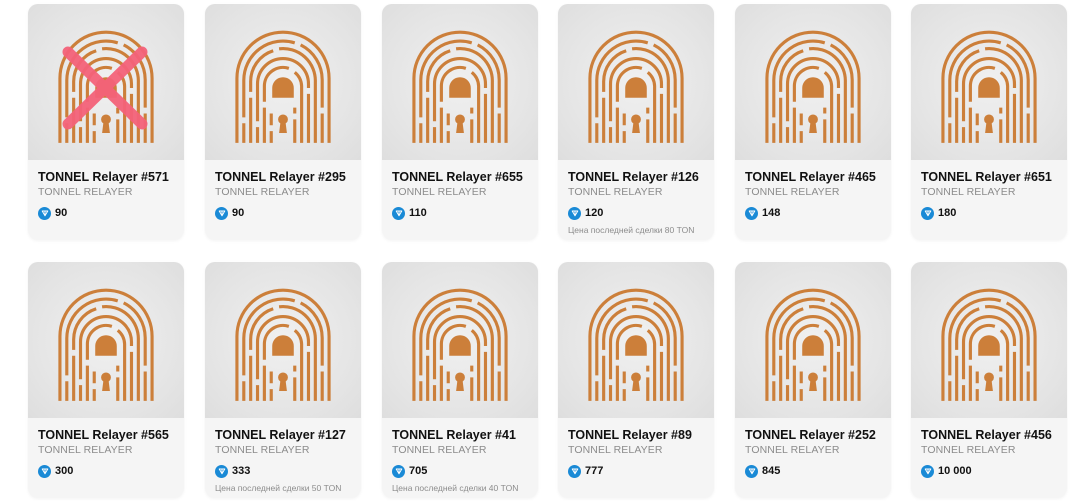 This screenshot has height=501, width=1090. I want to click on price-row: 120, so click(636, 213).